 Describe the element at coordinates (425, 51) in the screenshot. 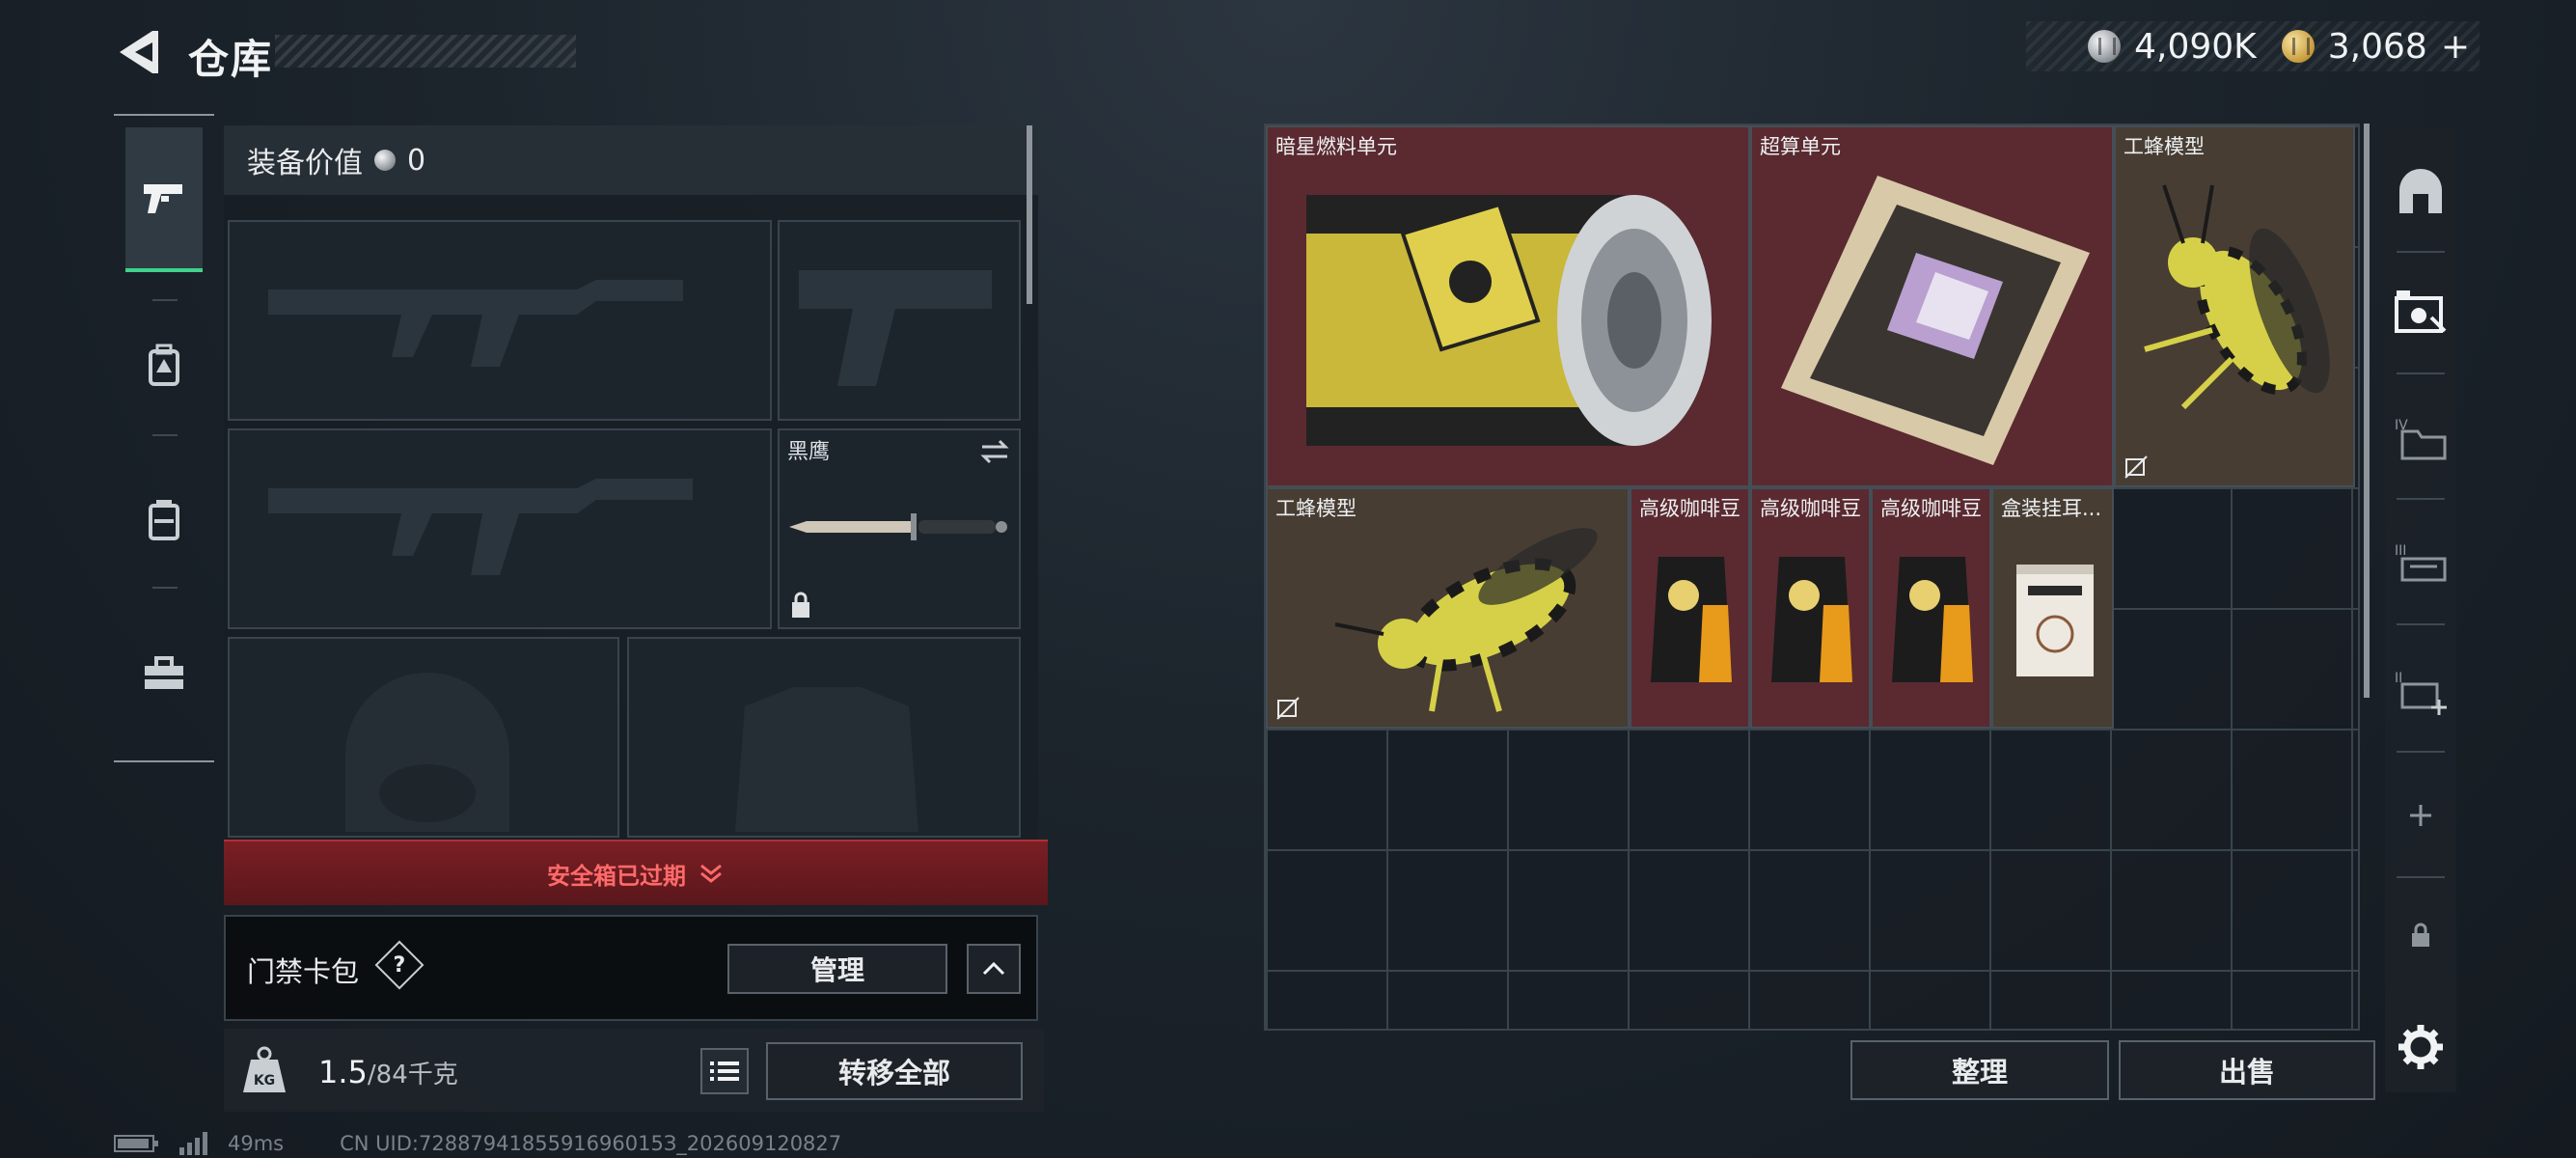

I see `title-decoration` at that location.